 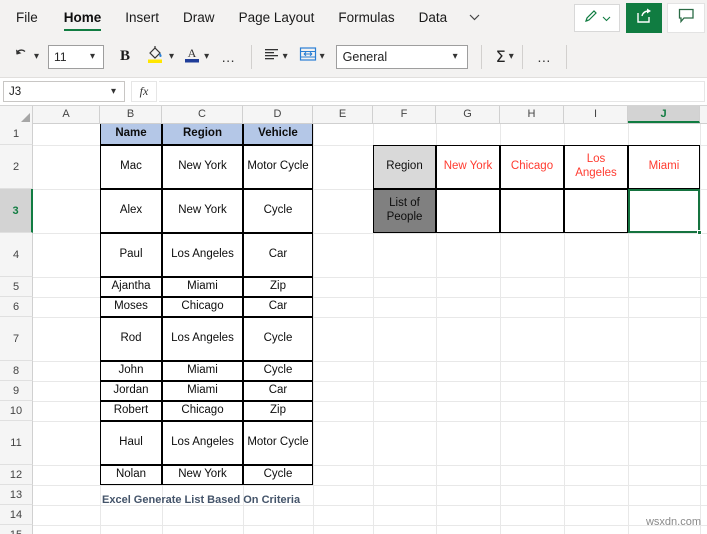 I want to click on row-header-15: 15, so click(x=16, y=529).